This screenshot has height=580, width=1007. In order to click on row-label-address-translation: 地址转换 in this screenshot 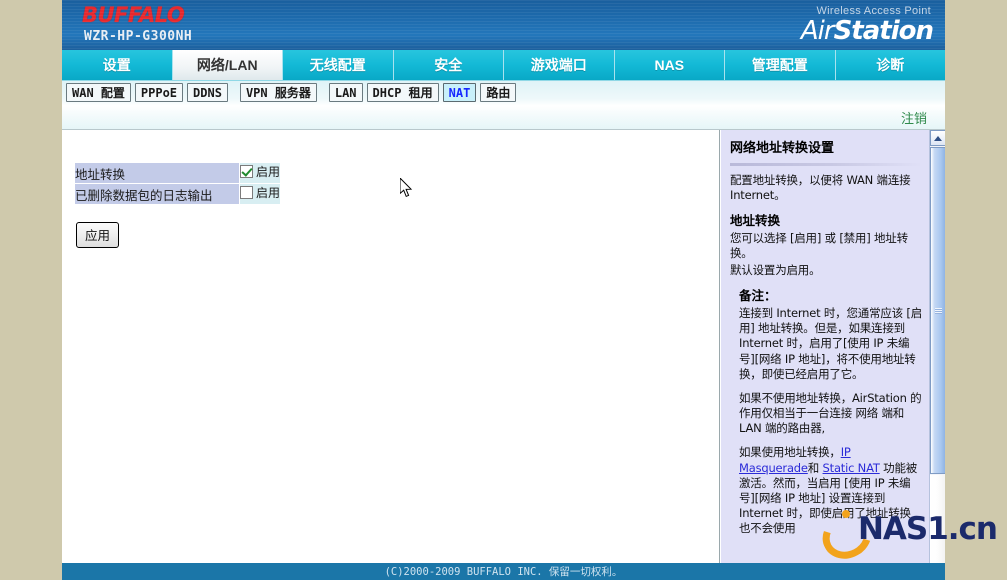, I will do `click(157, 173)`.